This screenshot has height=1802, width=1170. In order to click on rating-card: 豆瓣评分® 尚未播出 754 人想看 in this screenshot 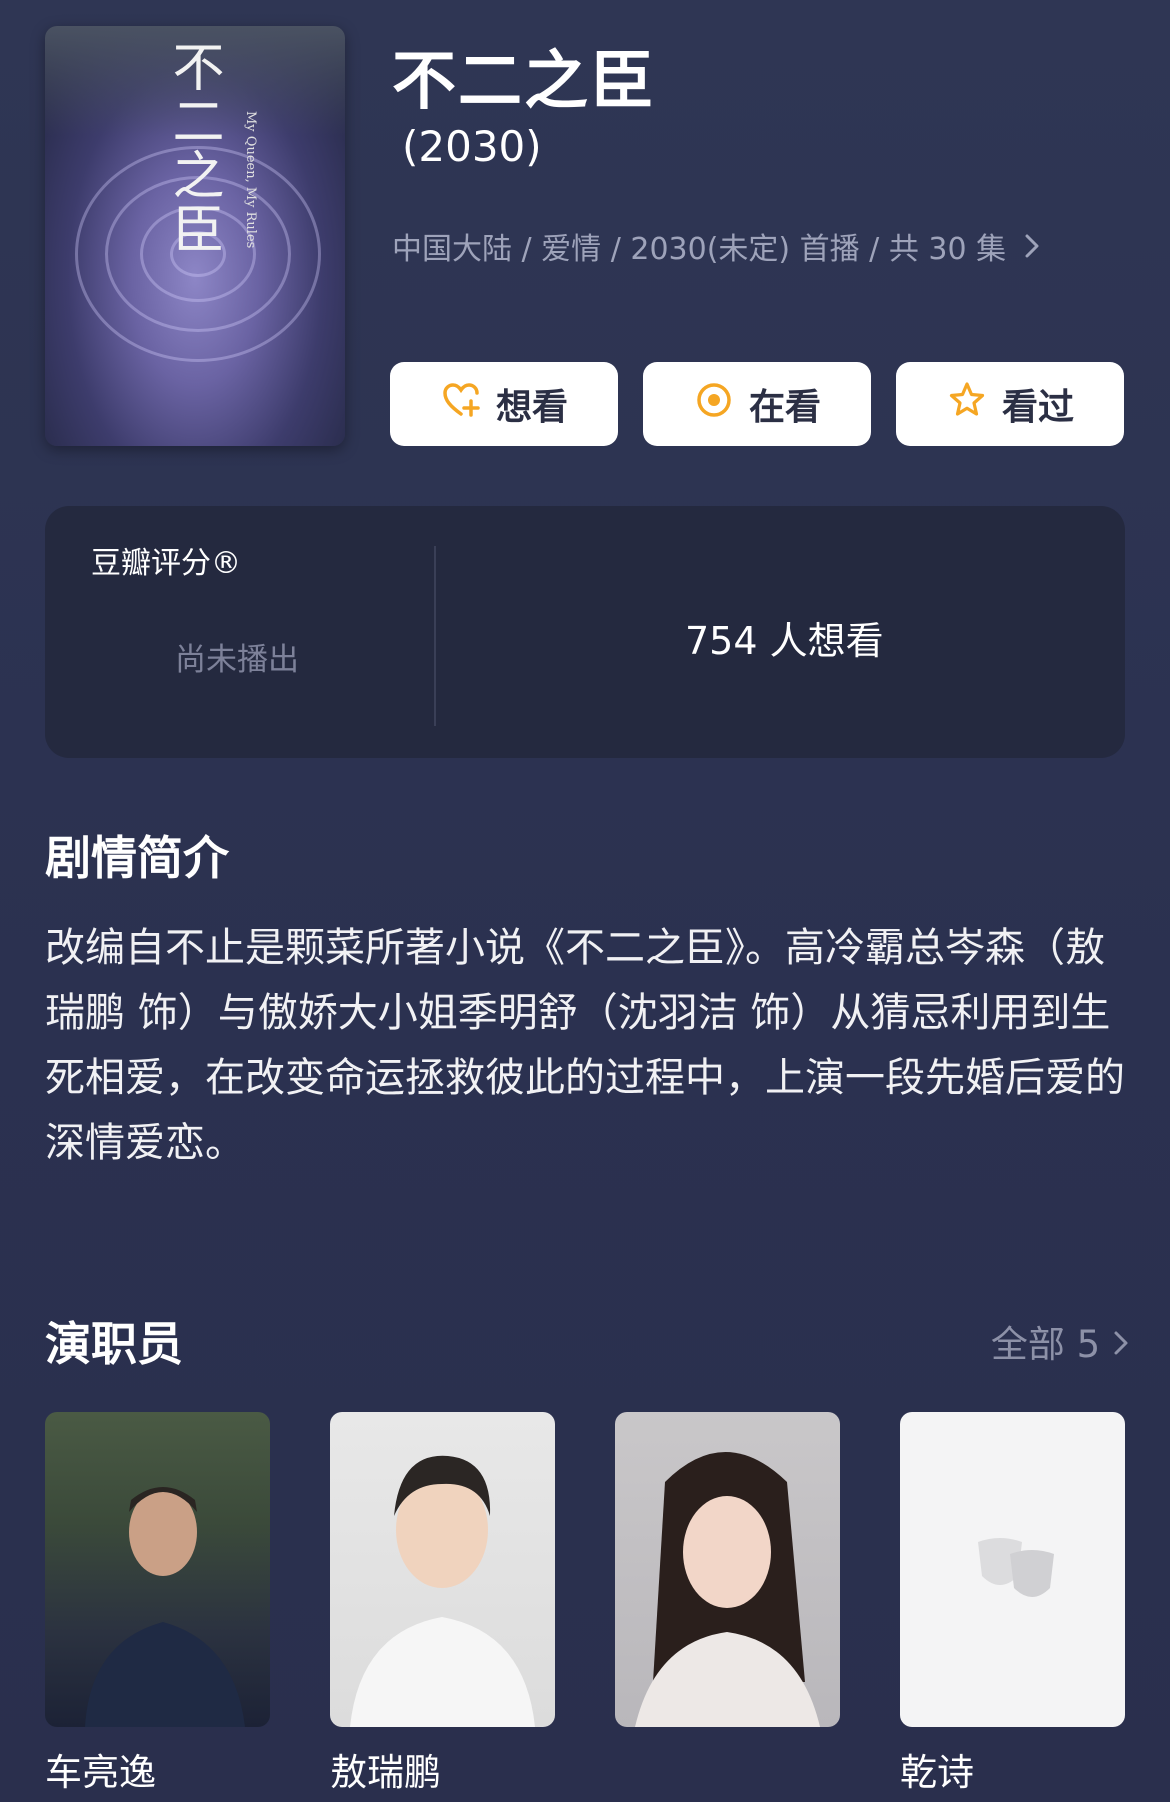, I will do `click(585, 632)`.